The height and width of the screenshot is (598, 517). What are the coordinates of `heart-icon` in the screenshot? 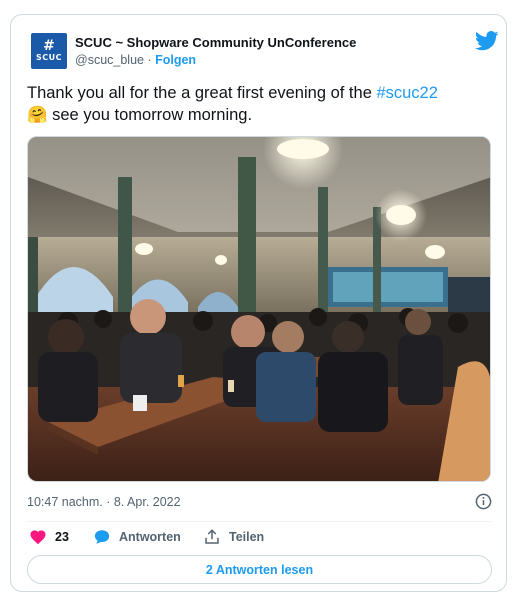 It's located at (38, 537).